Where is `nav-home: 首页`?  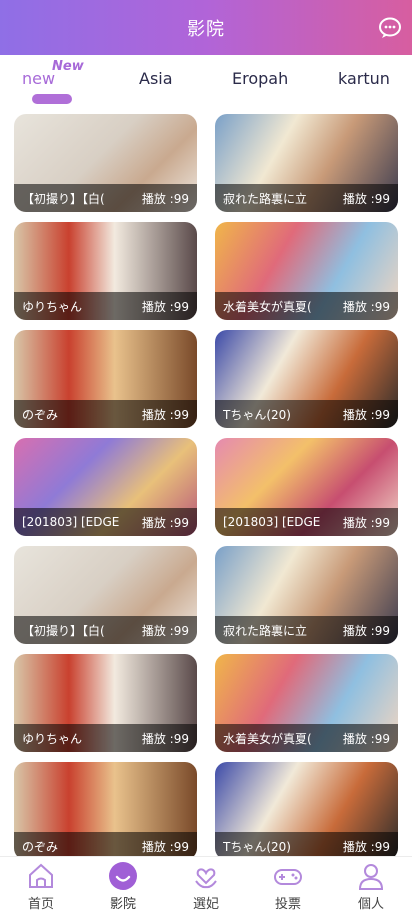 nav-home: 首页 is located at coordinates (41, 886).